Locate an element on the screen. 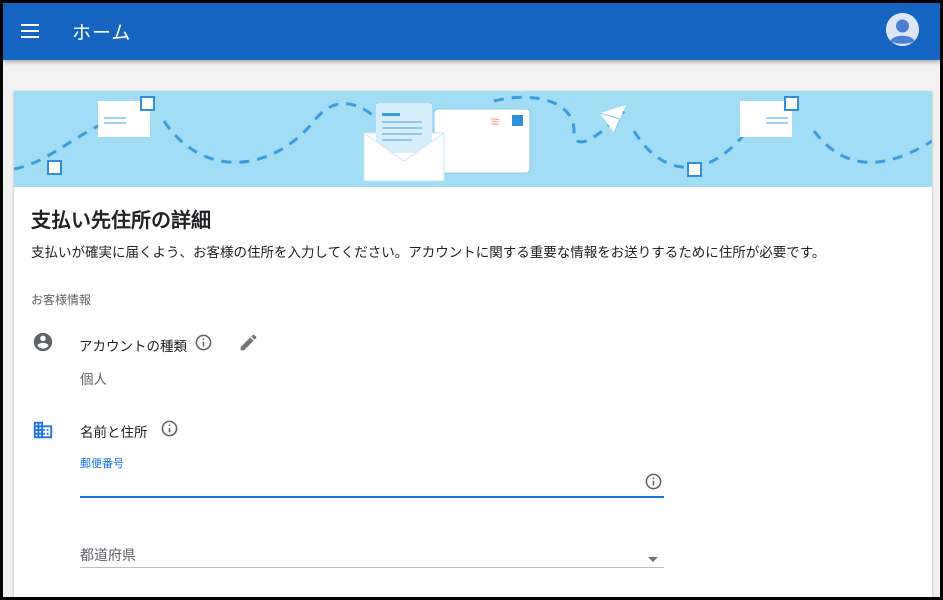  app-bar: ホーム is located at coordinates (471, 31).